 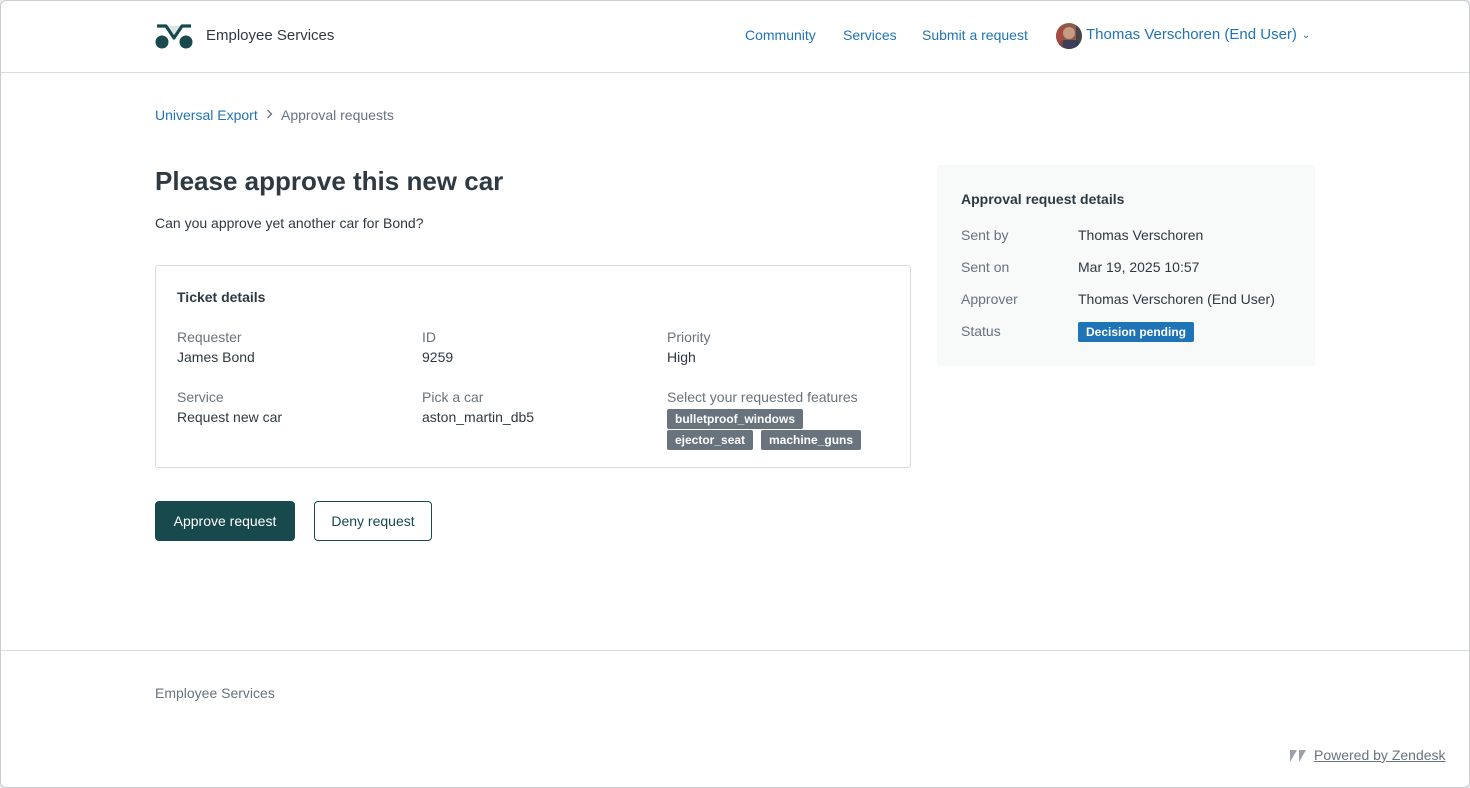 I want to click on nav-community: Community, so click(x=780, y=35).